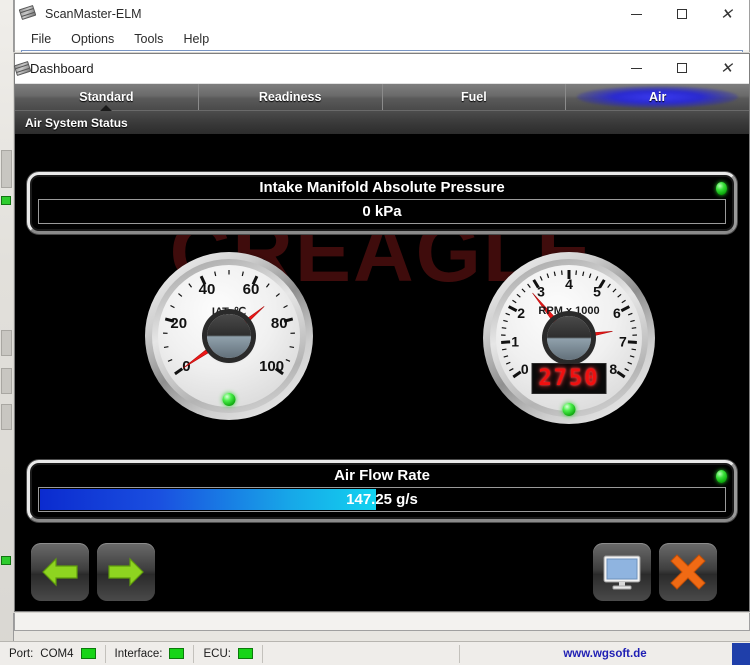  What do you see at coordinates (106, 108) in the screenshot?
I see `tab-caret-icon` at bounding box center [106, 108].